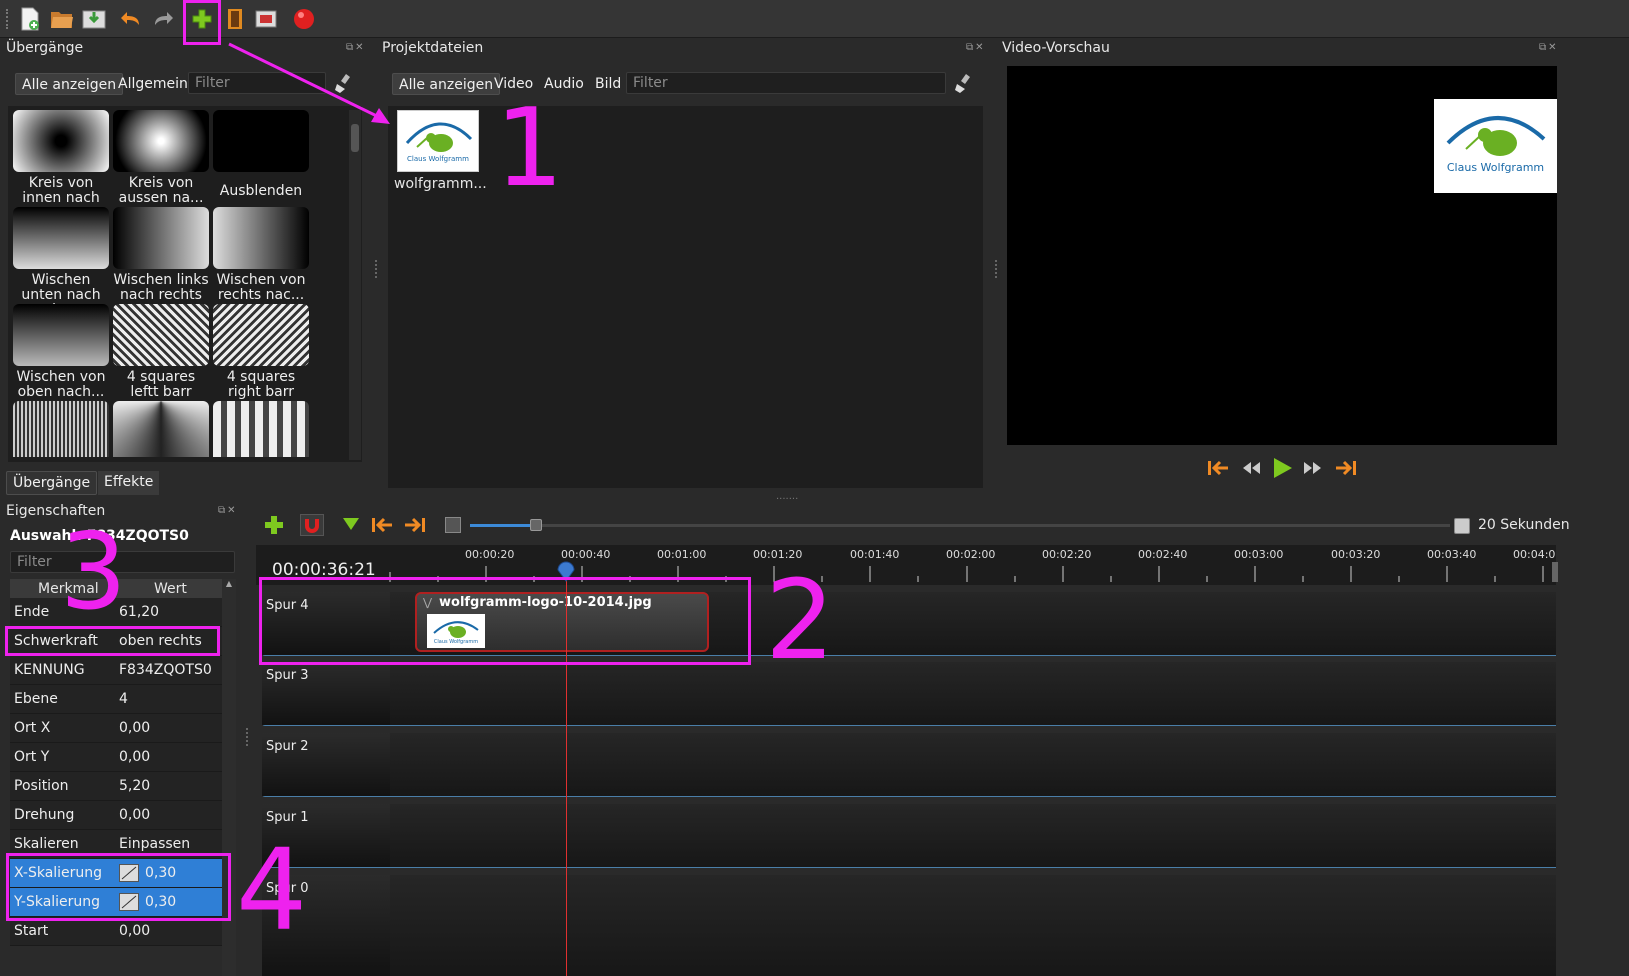  Describe the element at coordinates (1251, 470) in the screenshot. I see `rewind-icon` at that location.